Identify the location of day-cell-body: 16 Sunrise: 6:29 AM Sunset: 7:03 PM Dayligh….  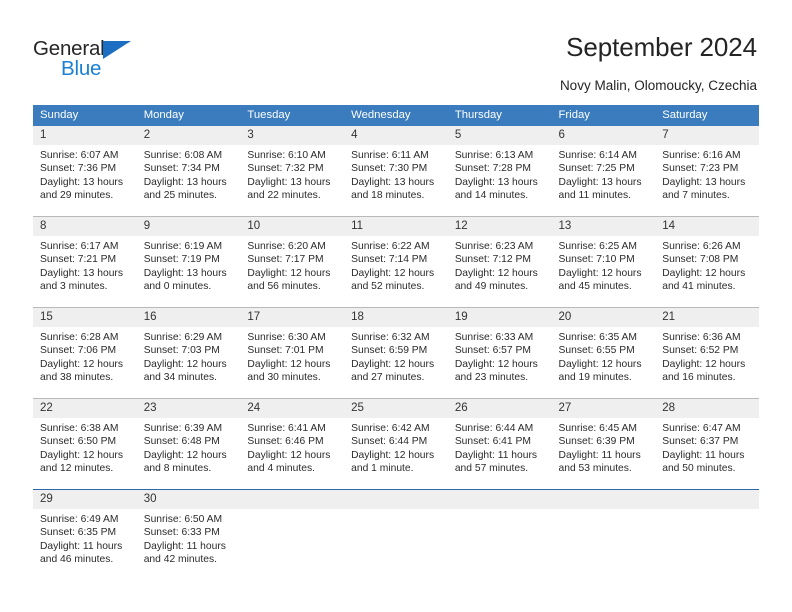
(188, 353).